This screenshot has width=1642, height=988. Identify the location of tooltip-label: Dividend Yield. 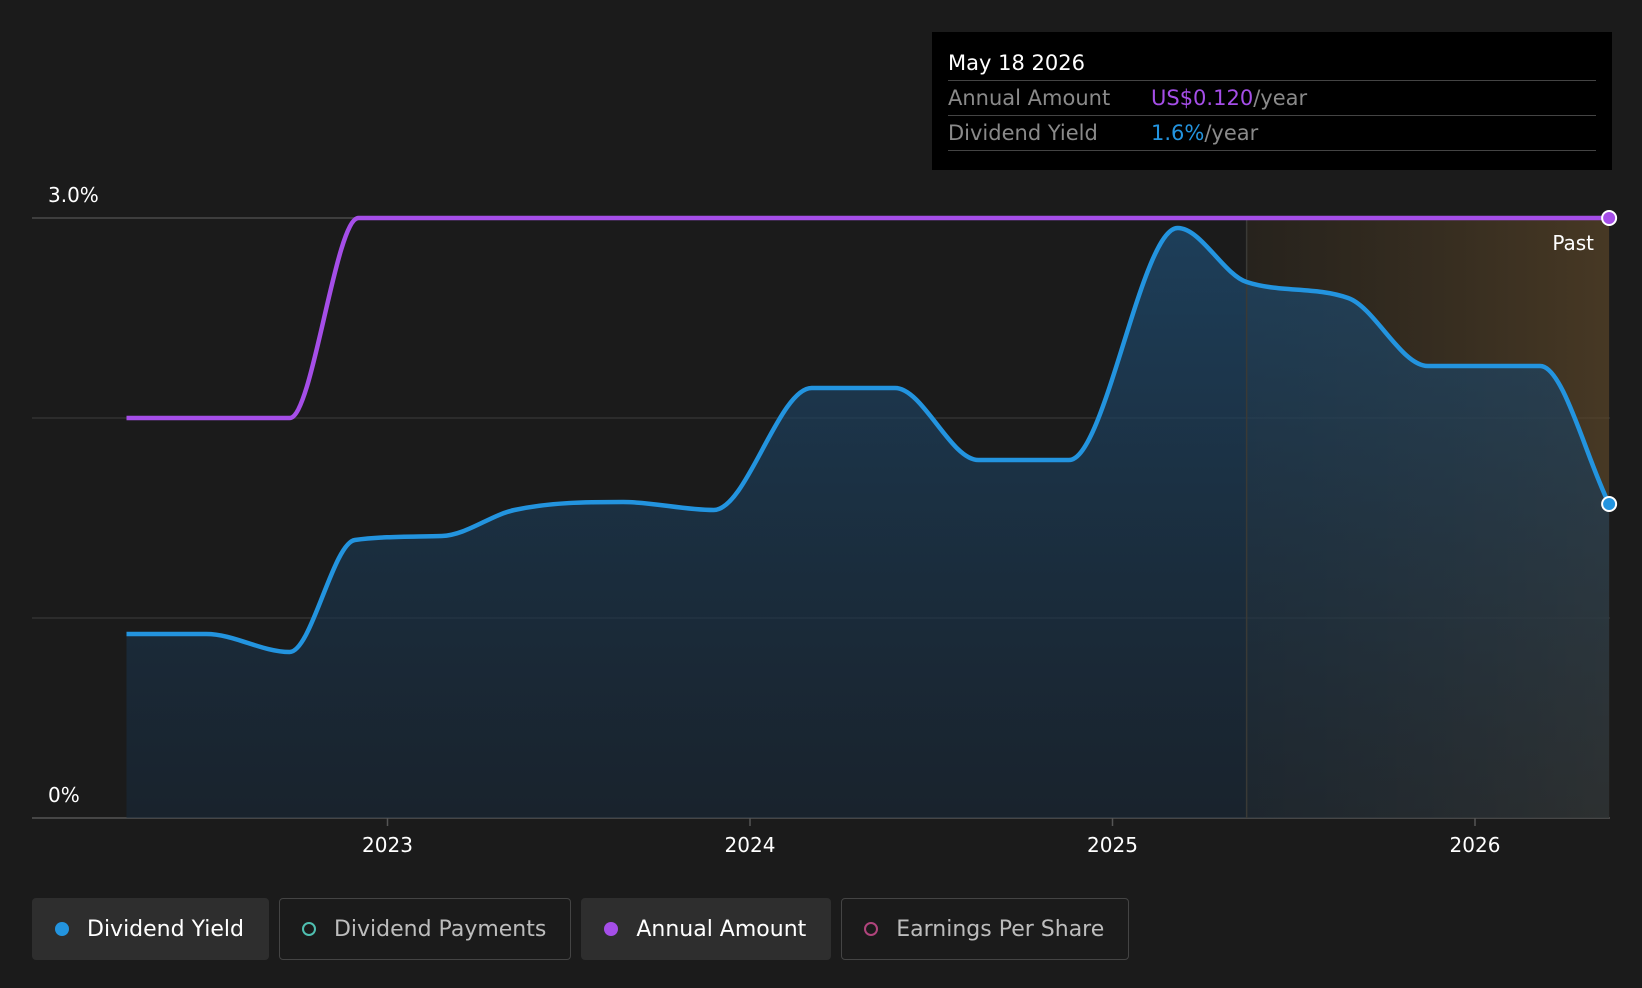
(1023, 133).